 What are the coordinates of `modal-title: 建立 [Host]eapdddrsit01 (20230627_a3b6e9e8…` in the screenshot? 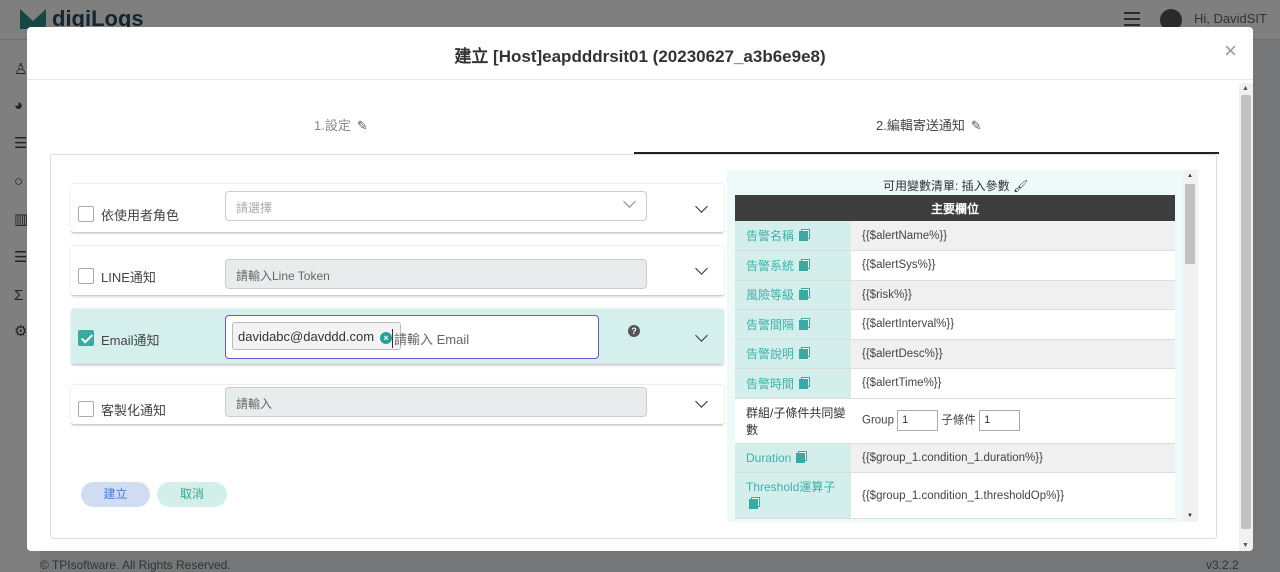 It's located at (640, 56).